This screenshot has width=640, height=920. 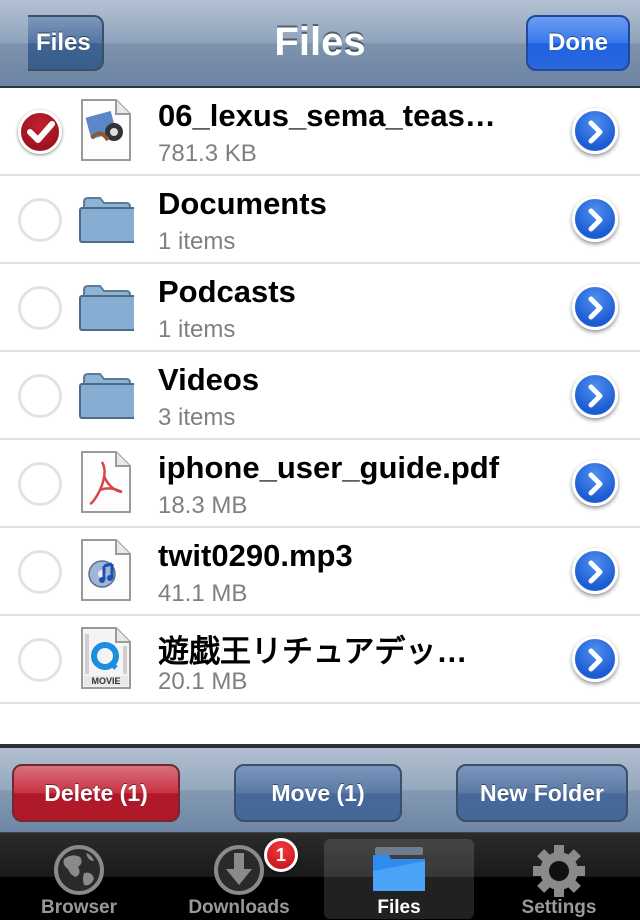 I want to click on audio-file-icon, so click(x=106, y=570).